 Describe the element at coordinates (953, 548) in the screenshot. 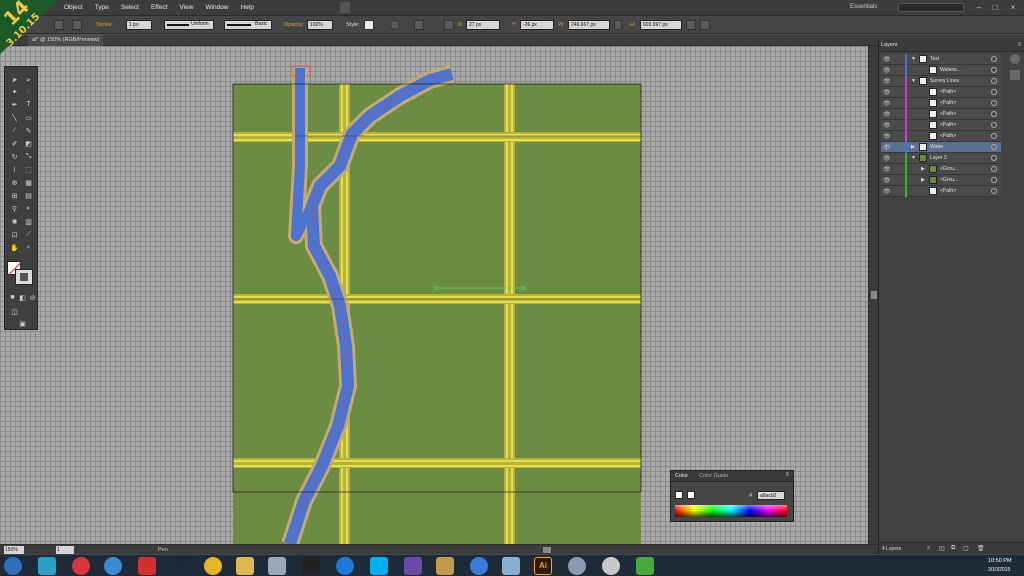

I see `new-sublayer-icon: ⧉` at that location.